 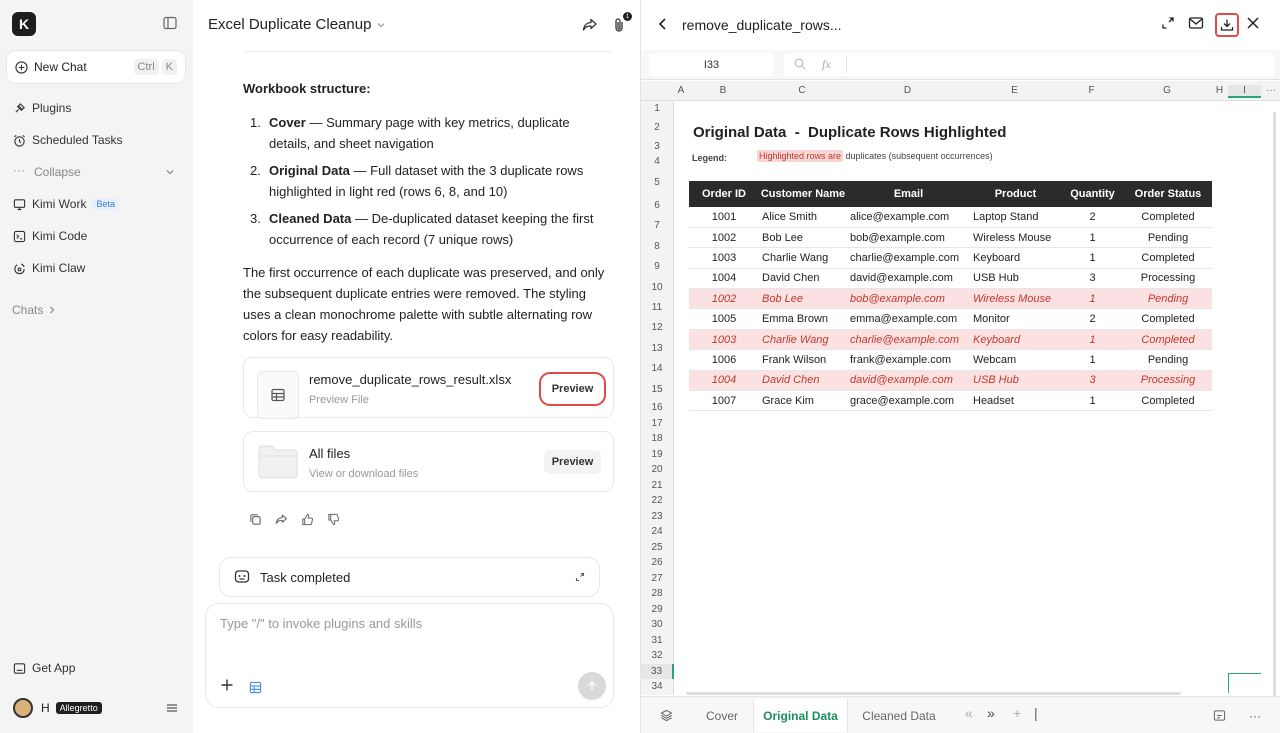 What do you see at coordinates (657, 547) in the screenshot?
I see `row-header: 25` at bounding box center [657, 547].